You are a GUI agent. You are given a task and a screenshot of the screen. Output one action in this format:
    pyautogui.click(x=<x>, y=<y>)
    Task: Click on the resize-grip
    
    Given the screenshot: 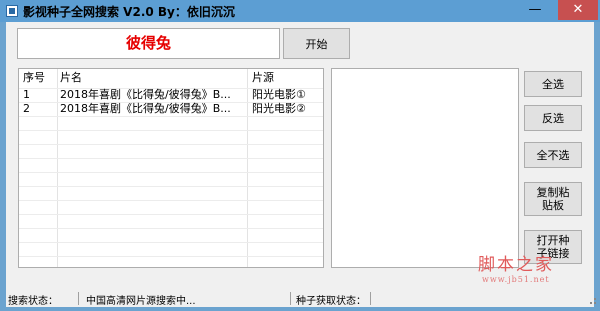 What is the action you would take?
    pyautogui.click(x=593, y=301)
    